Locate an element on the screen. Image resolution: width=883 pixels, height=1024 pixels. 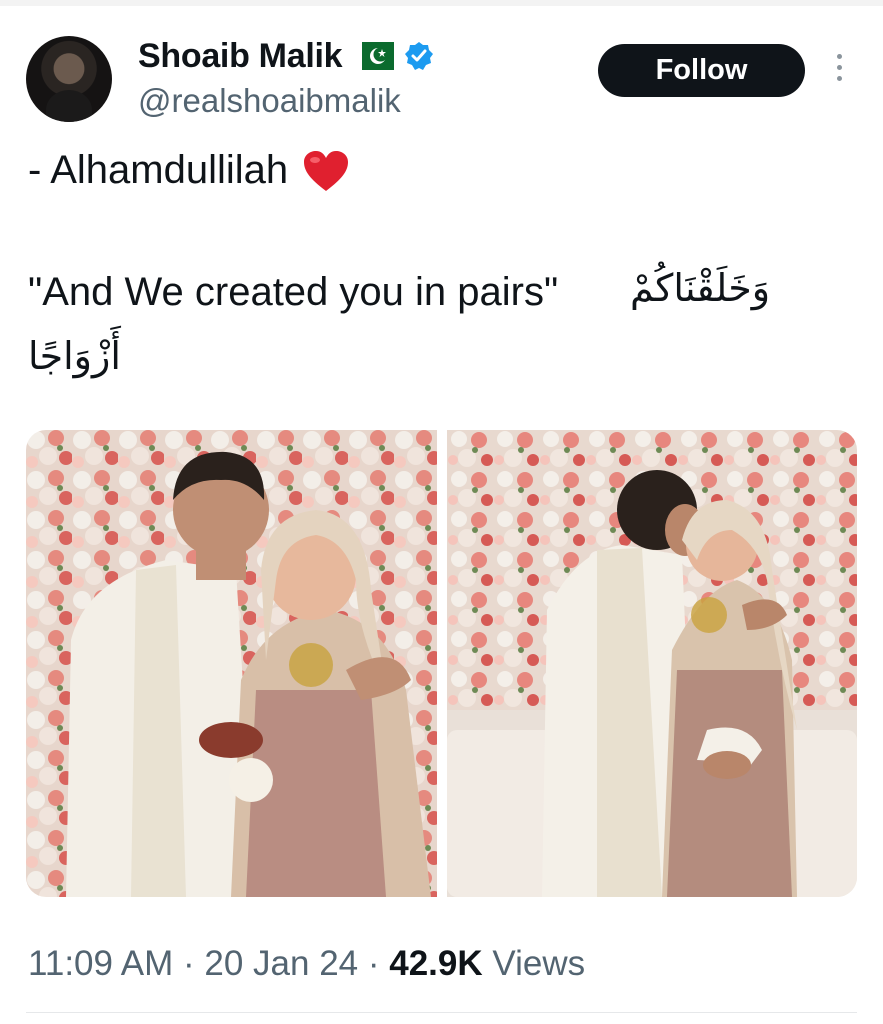
pakistan-flag-icon is located at coordinates (373, 56).